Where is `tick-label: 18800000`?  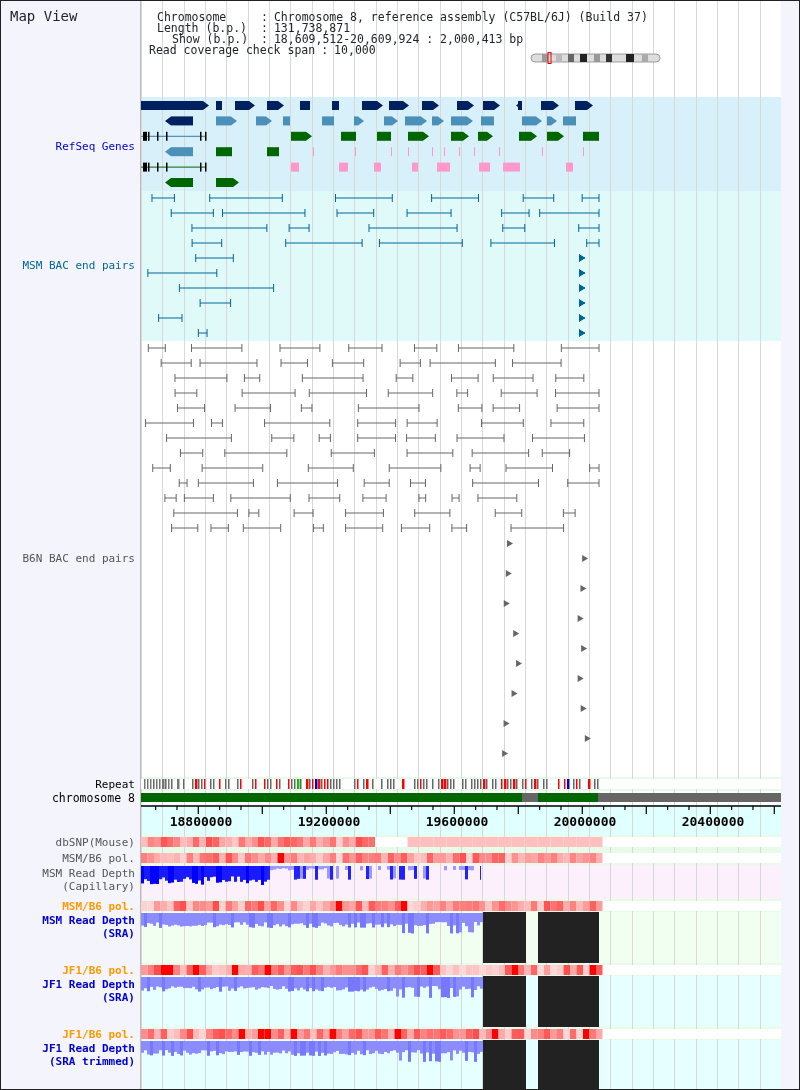
tick-label: 18800000 is located at coordinates (201, 821).